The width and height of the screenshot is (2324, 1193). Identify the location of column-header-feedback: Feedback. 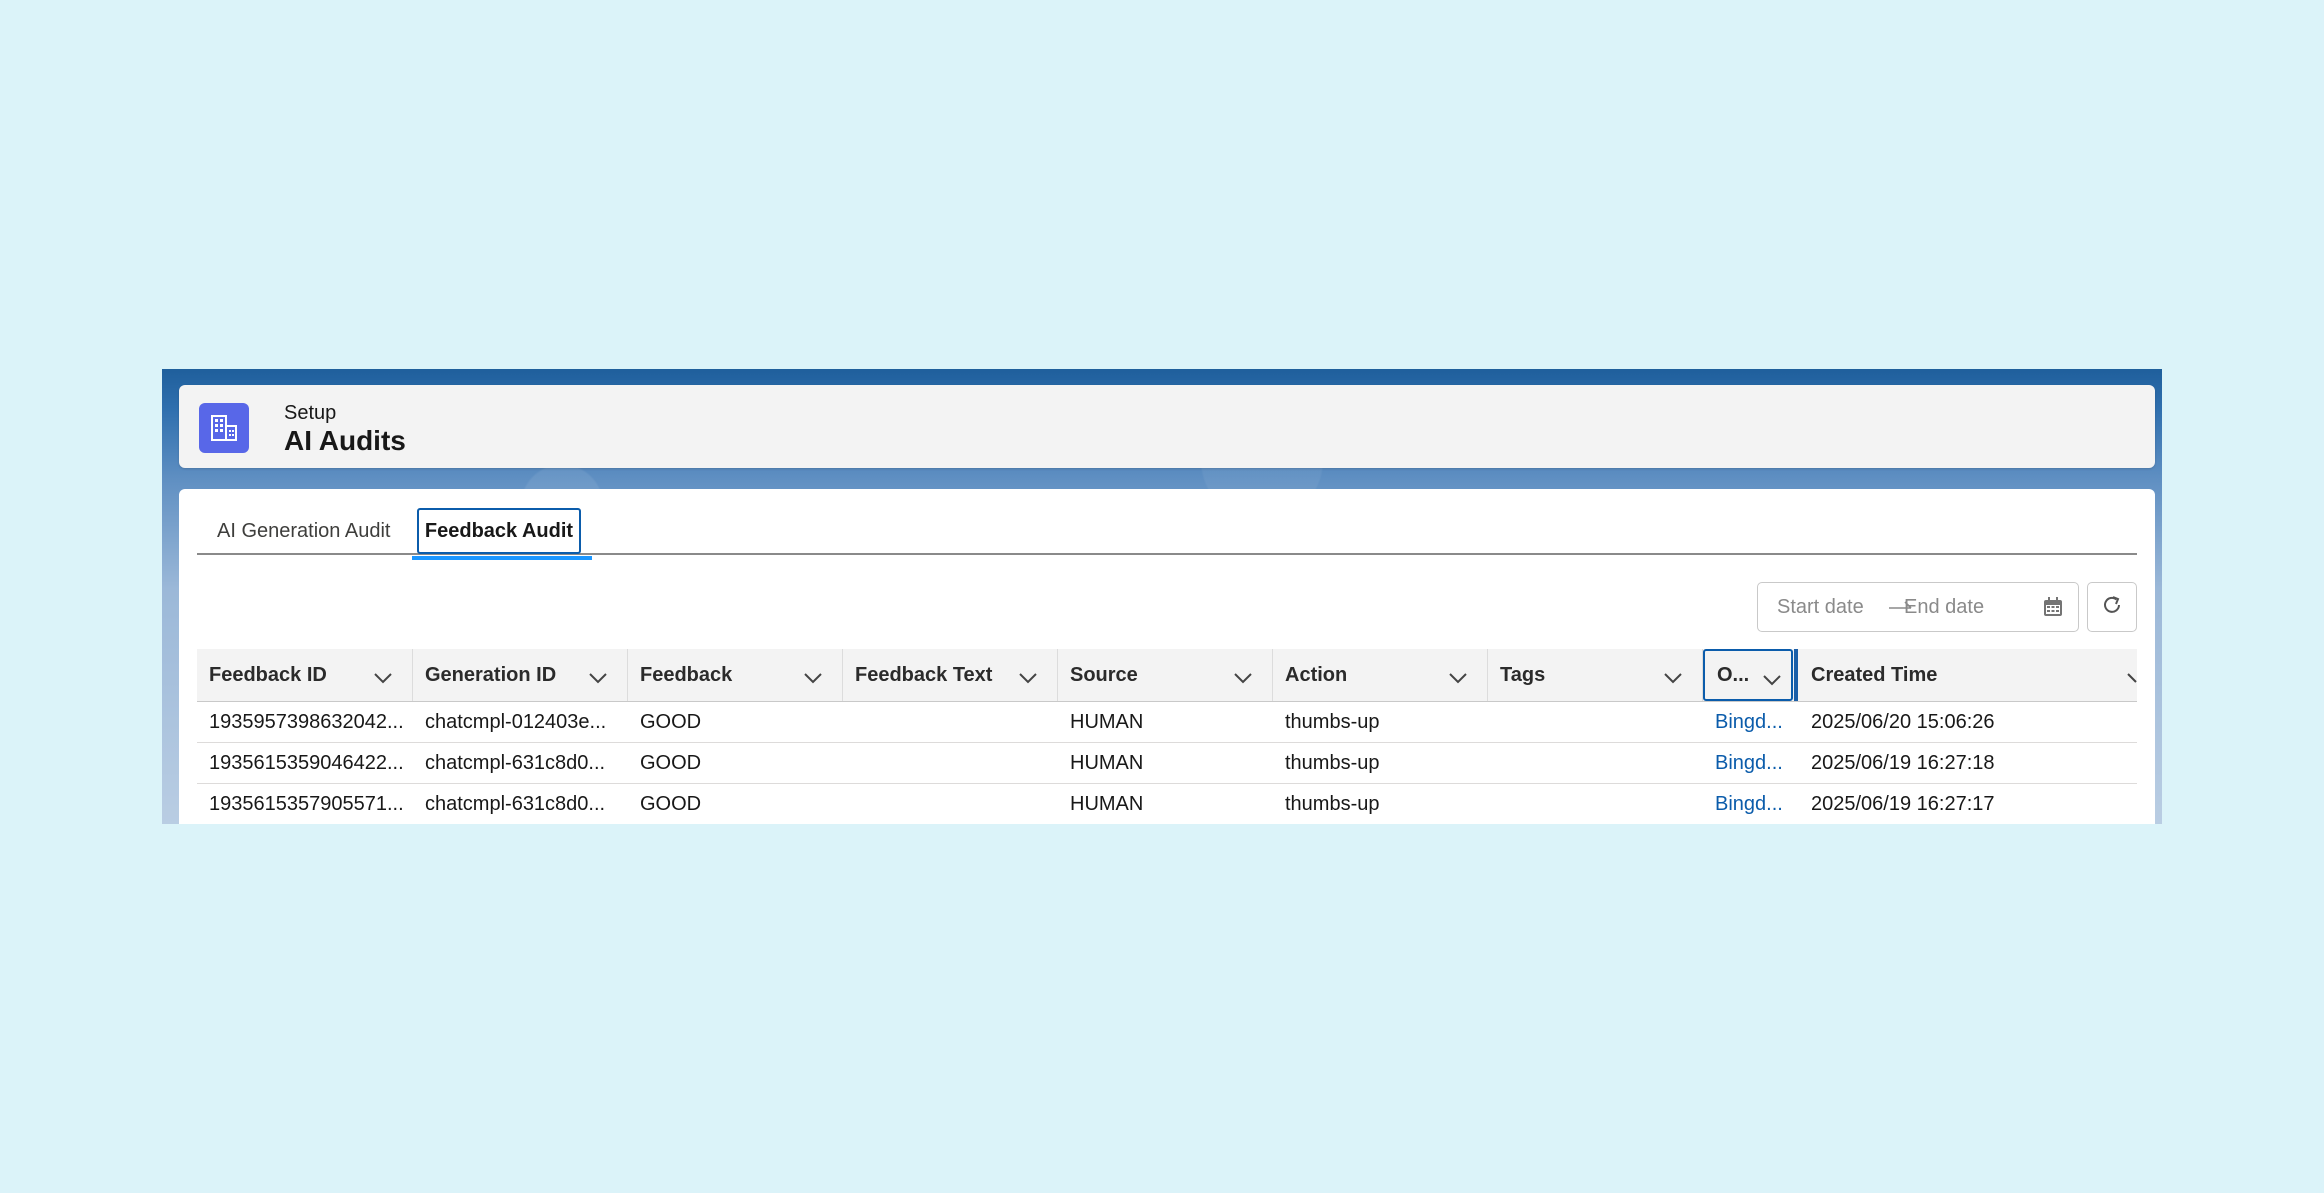
(735, 675).